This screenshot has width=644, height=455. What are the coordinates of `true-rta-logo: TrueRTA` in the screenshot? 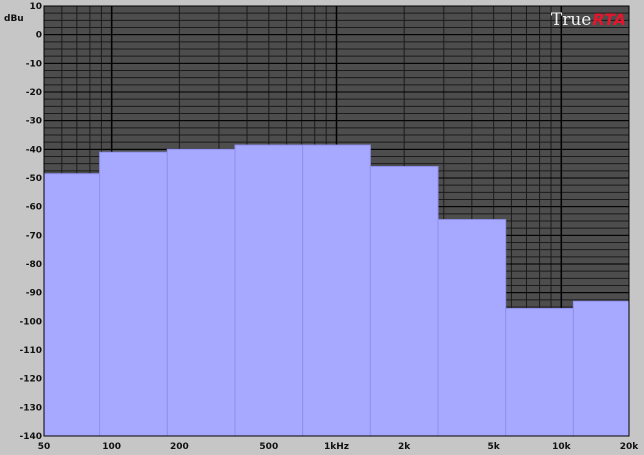 It's located at (588, 20).